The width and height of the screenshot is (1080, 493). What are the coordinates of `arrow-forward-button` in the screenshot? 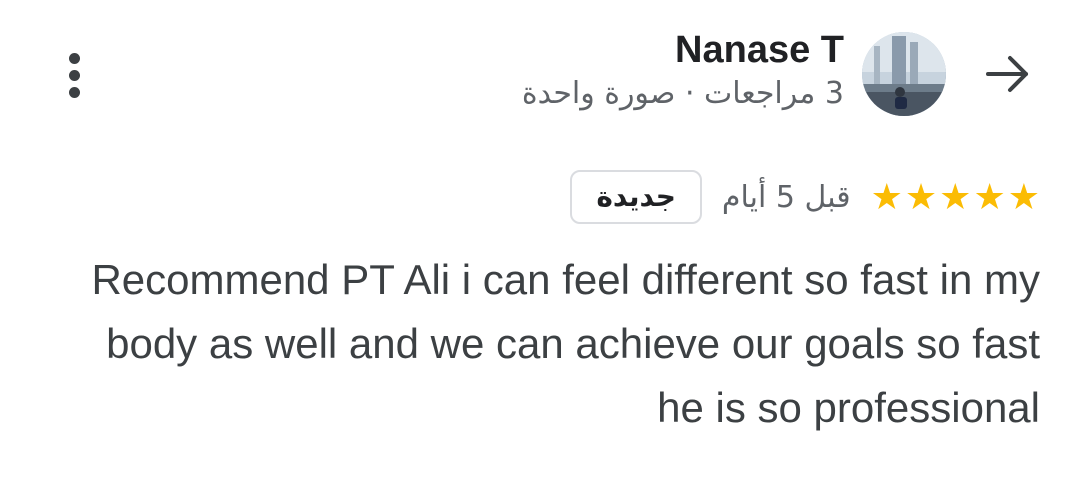 It's located at (1008, 74).